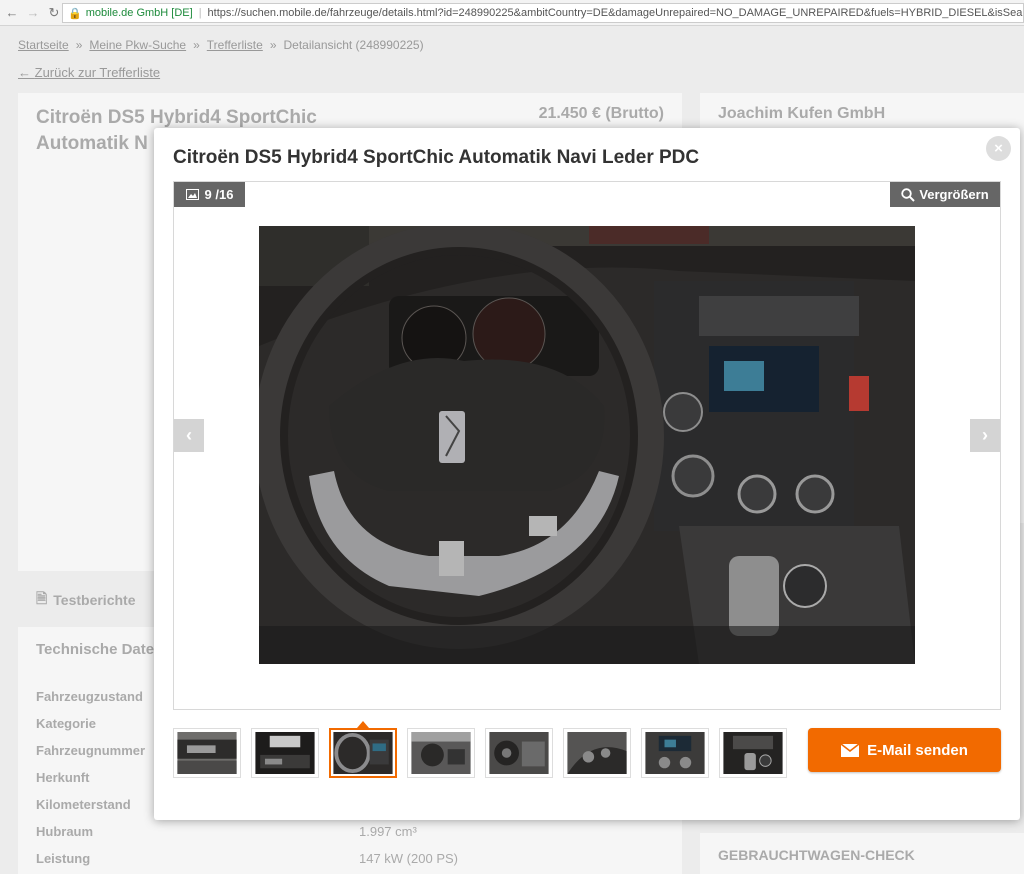 Image resolution: width=1024 pixels, height=874 pixels. I want to click on dealer-name: Joachim Kufen GmbH, so click(802, 113).